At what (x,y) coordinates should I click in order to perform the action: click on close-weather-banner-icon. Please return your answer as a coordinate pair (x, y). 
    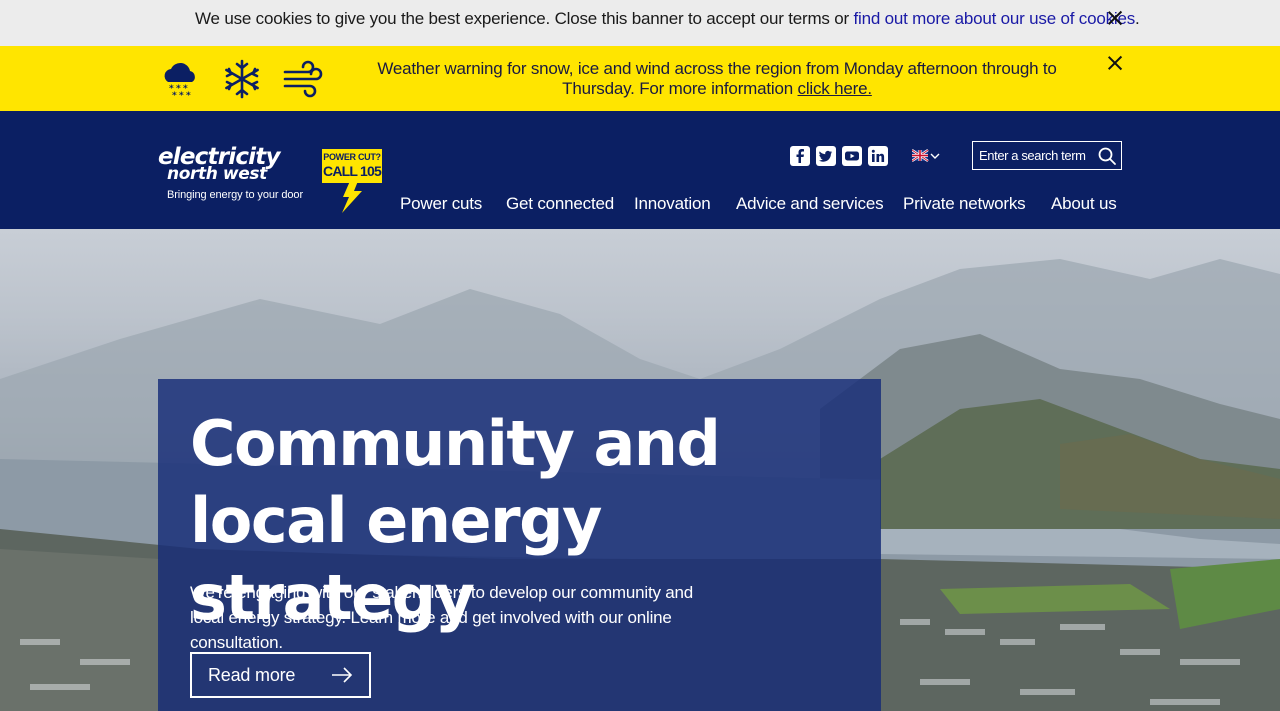
    Looking at the image, I should click on (1115, 63).